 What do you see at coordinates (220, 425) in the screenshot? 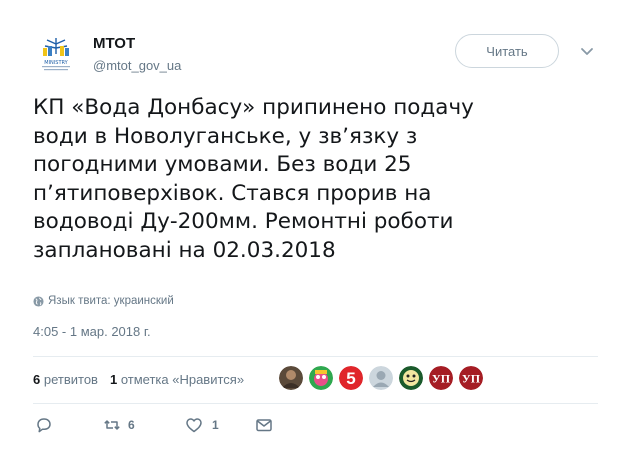
I see `like-button: 1` at bounding box center [220, 425].